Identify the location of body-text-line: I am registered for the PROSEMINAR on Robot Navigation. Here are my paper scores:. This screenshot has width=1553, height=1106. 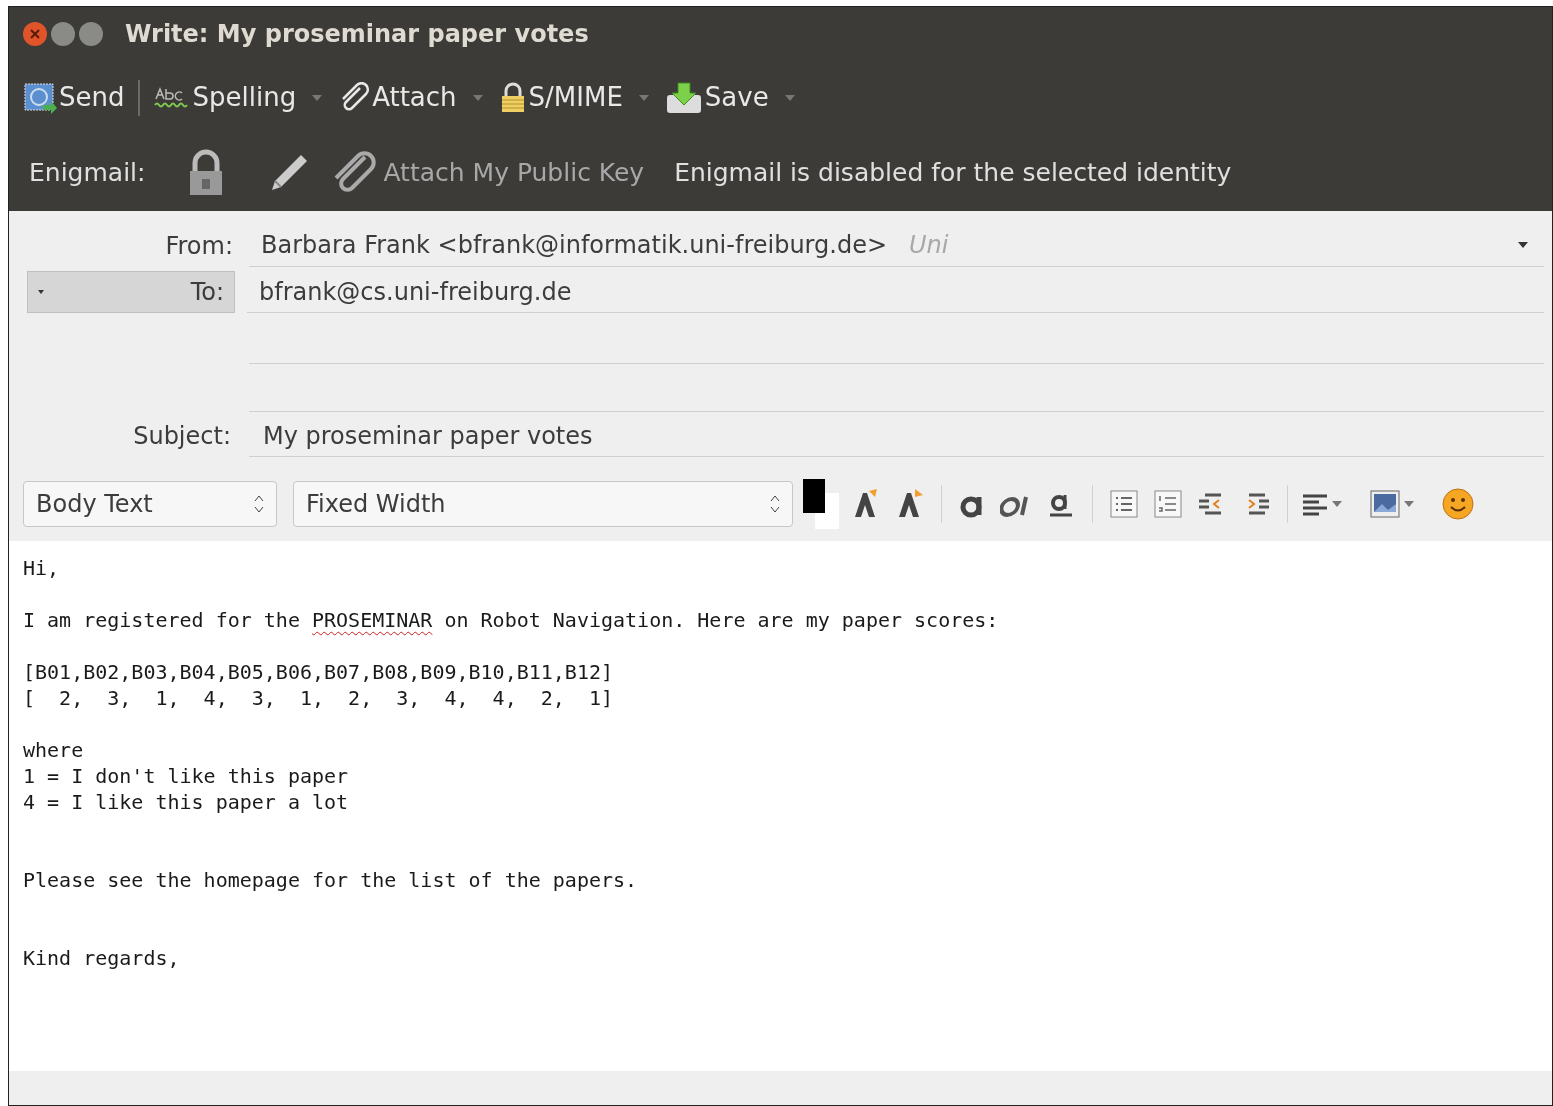
(511, 620).